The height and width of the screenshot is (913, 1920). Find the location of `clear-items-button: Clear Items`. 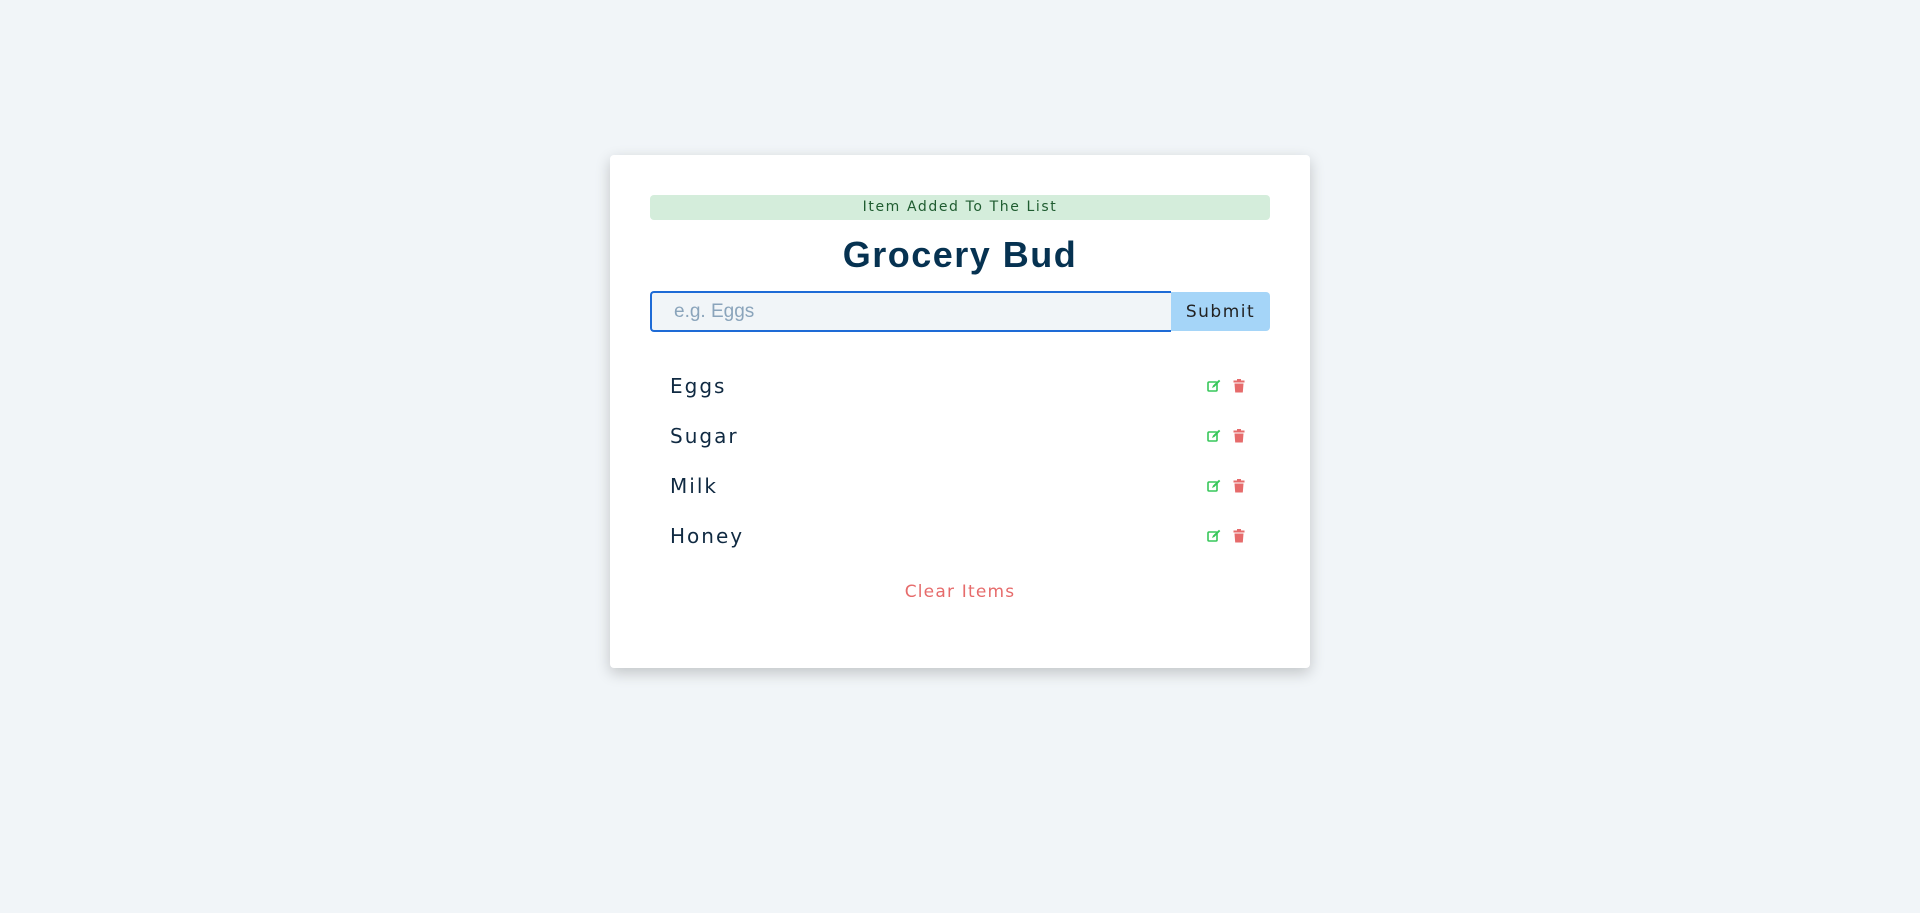

clear-items-button: Clear Items is located at coordinates (960, 592).